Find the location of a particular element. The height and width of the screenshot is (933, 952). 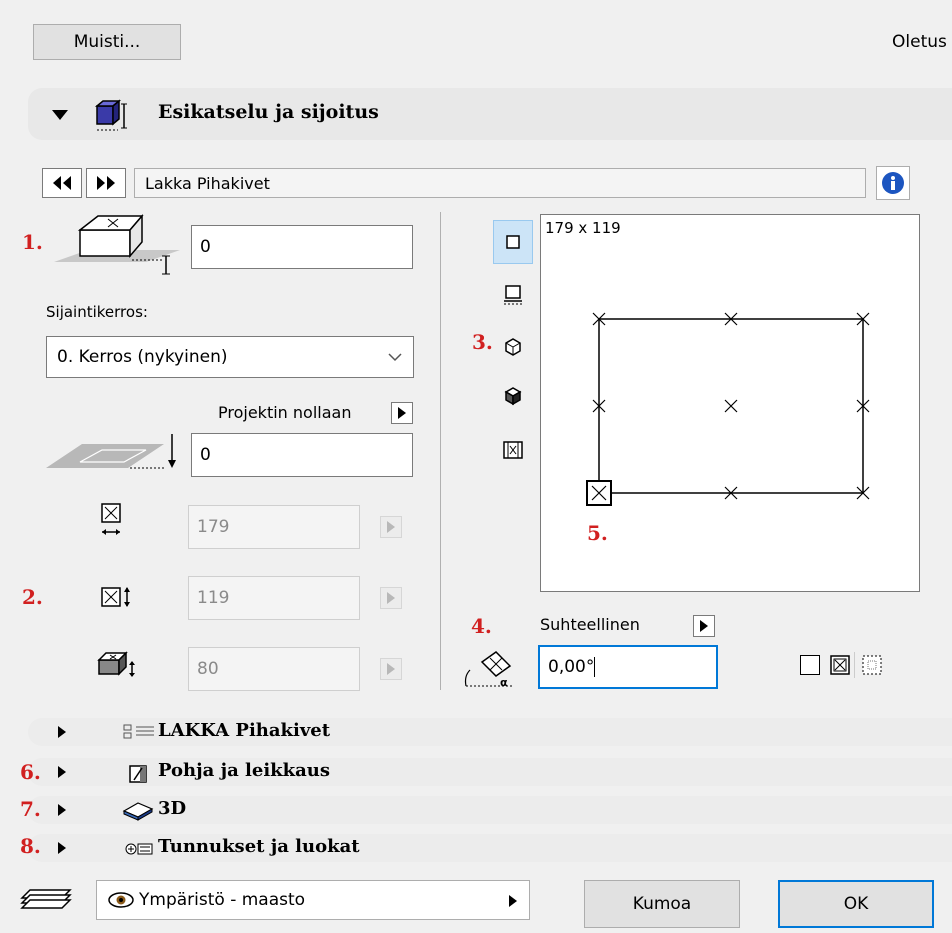

preview-section-header: Esikatselu ja sijoitus is located at coordinates (490, 114).